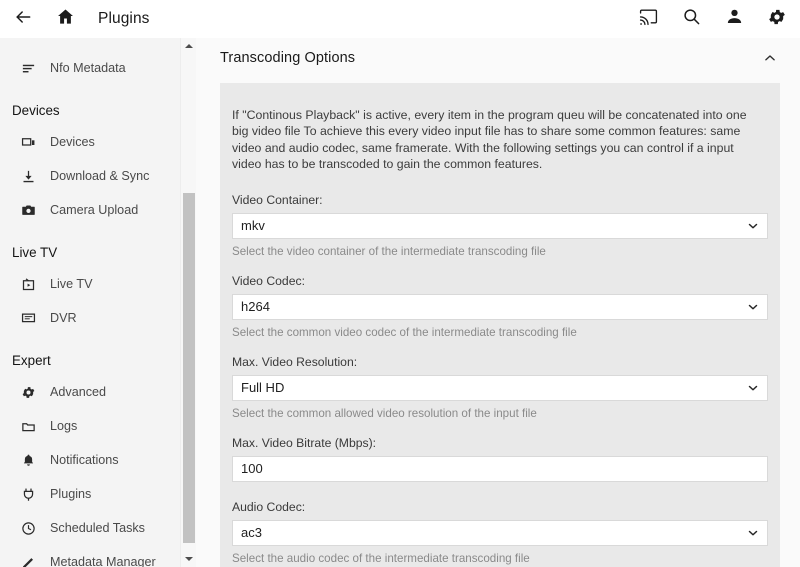 This screenshot has width=800, height=567. I want to click on sidebar-item-logs: Logs, so click(90, 426).